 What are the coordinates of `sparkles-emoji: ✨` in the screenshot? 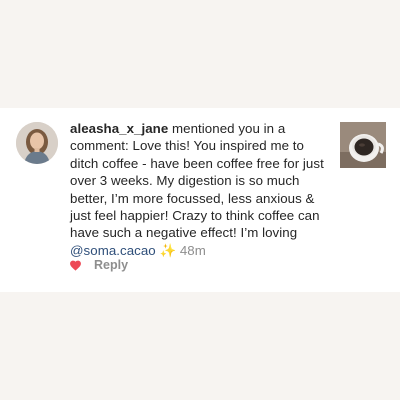 It's located at (167, 250).